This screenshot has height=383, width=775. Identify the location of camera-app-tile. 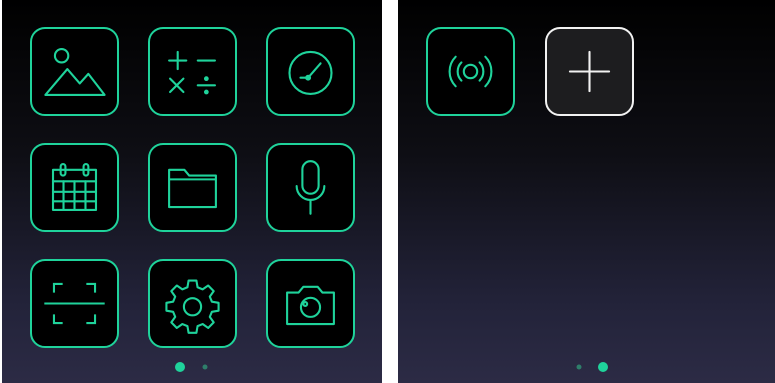
(310, 303).